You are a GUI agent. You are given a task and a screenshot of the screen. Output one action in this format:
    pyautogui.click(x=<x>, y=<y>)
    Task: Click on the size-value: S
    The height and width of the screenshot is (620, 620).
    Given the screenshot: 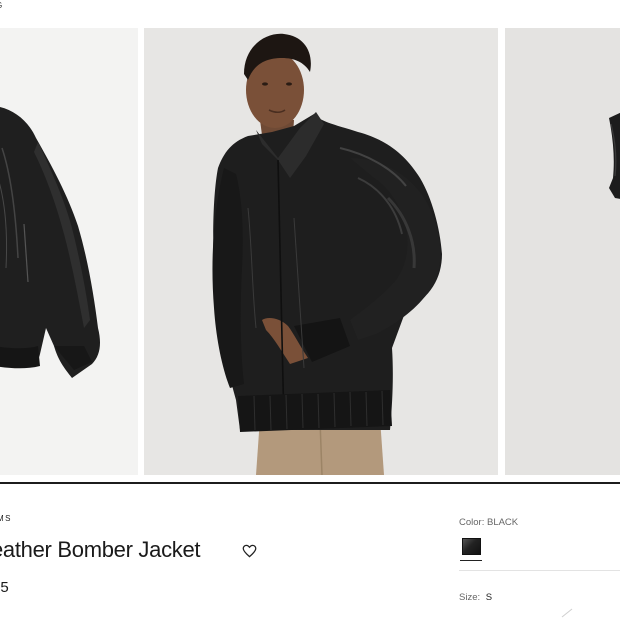 What is the action you would take?
    pyautogui.click(x=489, y=597)
    